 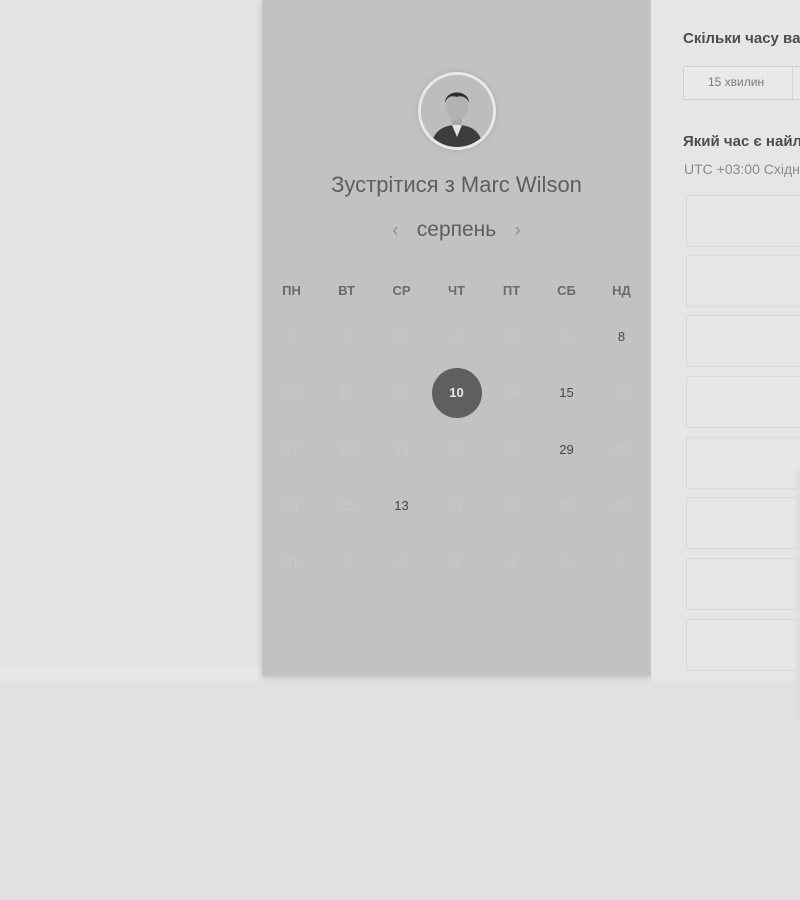 I want to click on calendar-week-row: 10 11 12 10 14 15 16, so click(x=456, y=393).